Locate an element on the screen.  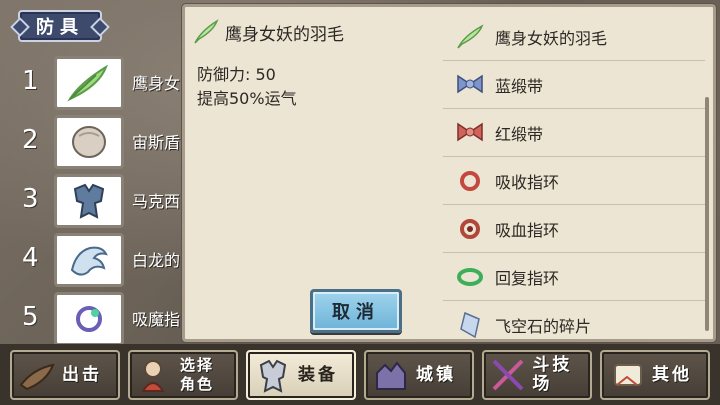
nav-label: 城镇 is located at coordinates (436, 374).